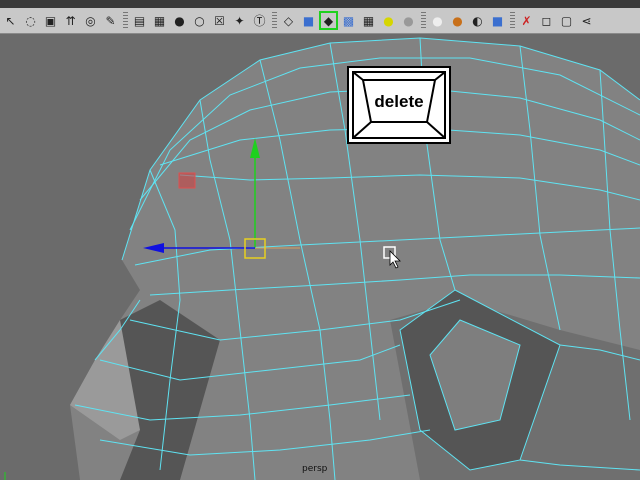  I want to click on teapot-icon: ●, so click(437, 20).